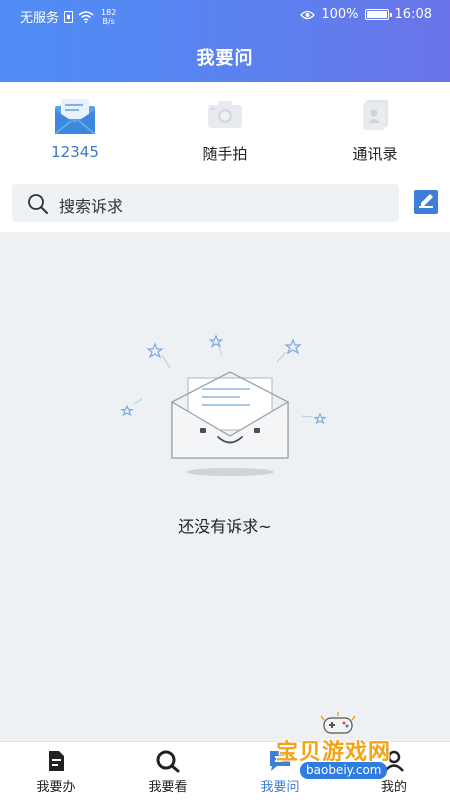  What do you see at coordinates (75, 118) in the screenshot?
I see `mail-icon` at bounding box center [75, 118].